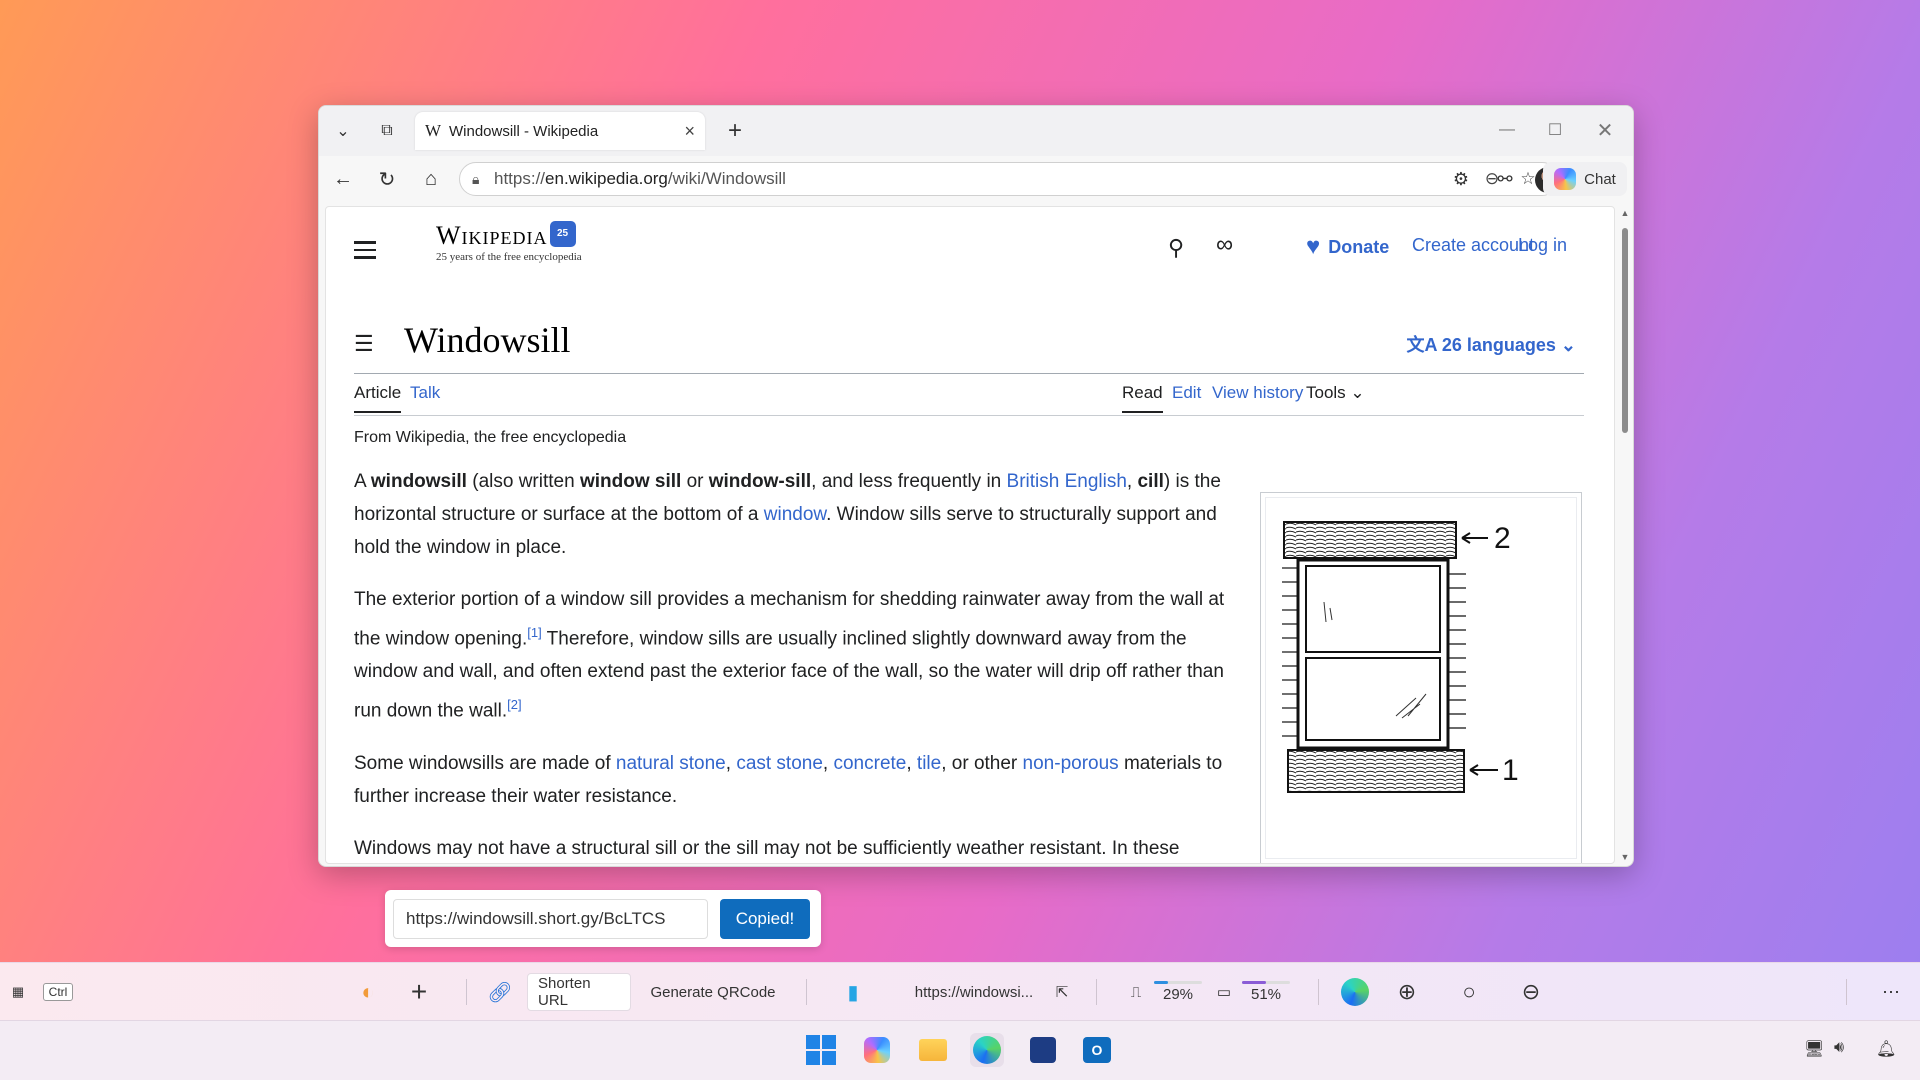  I want to click on wikipedia-favicon-icon: W, so click(433, 130).